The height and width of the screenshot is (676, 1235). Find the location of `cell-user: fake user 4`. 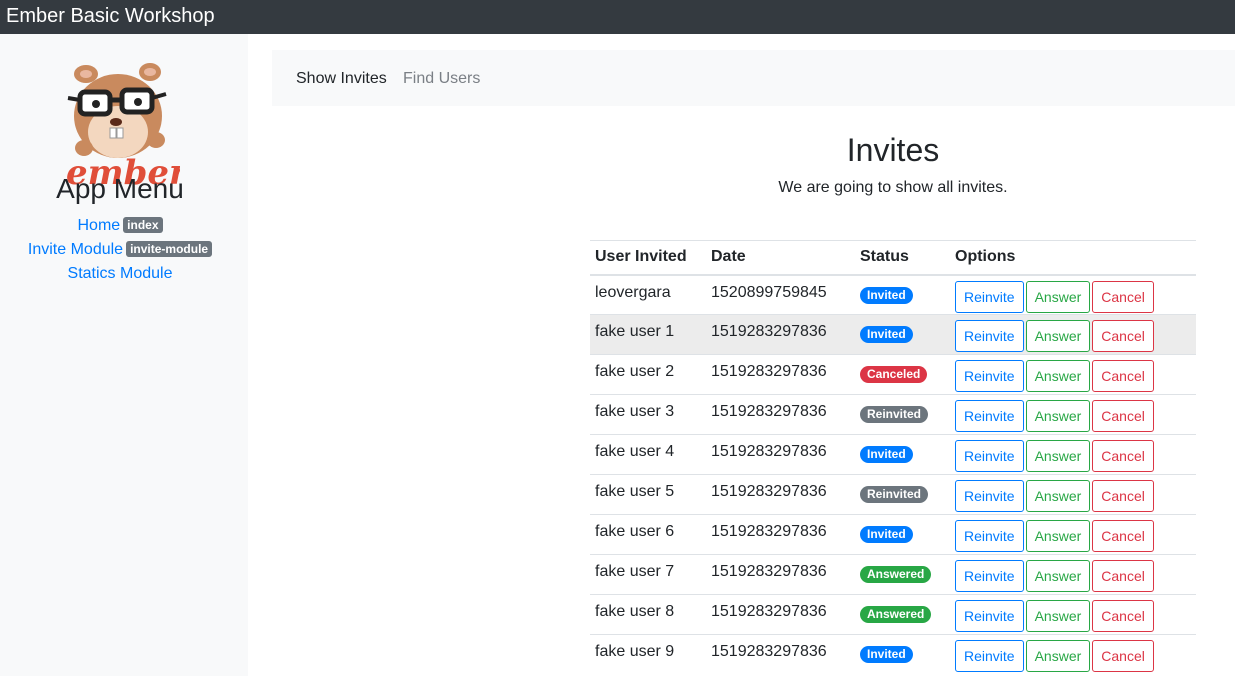

cell-user: fake user 4 is located at coordinates (648, 454).